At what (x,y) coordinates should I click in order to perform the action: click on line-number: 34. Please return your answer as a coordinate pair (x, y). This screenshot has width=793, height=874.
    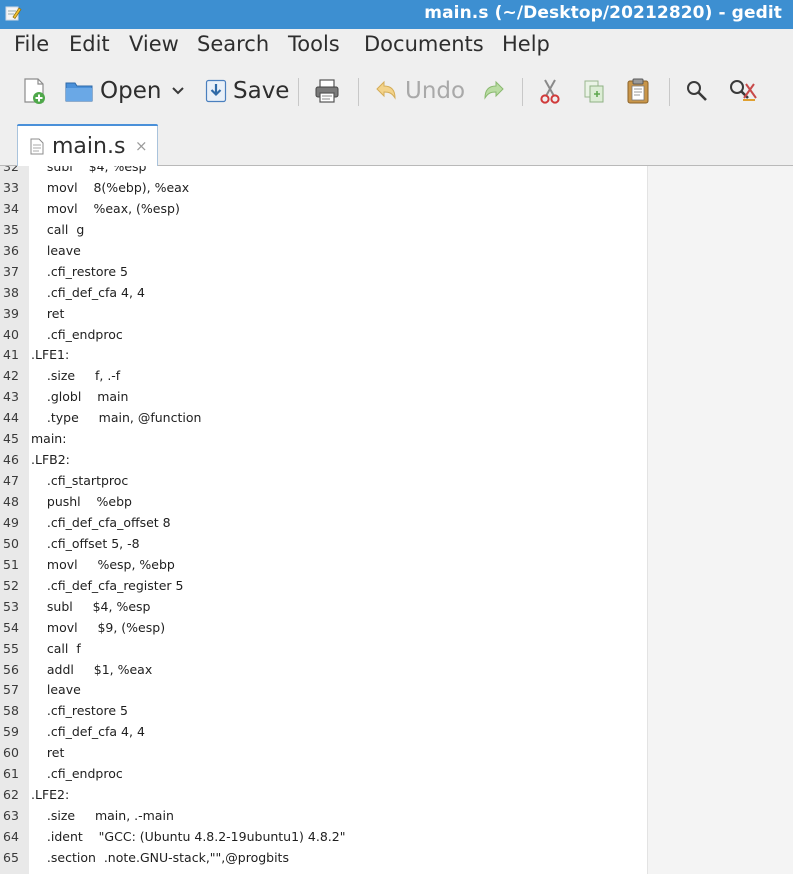
    Looking at the image, I should click on (11, 208).